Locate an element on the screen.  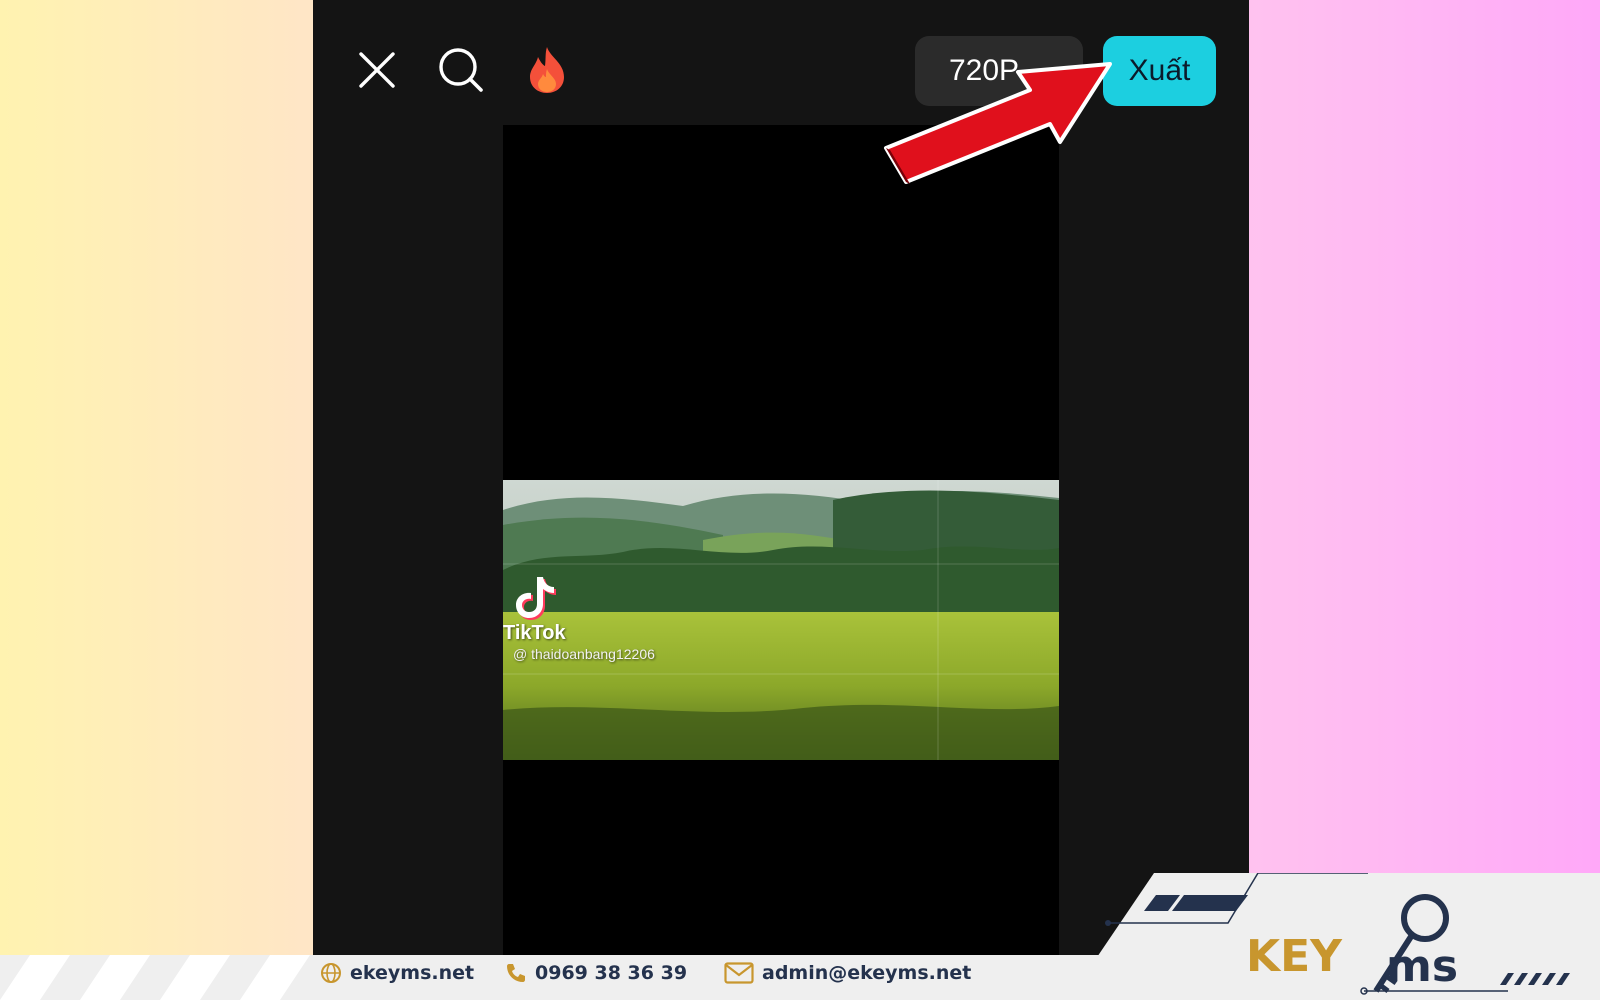
trending-button is located at coordinates (547, 70).